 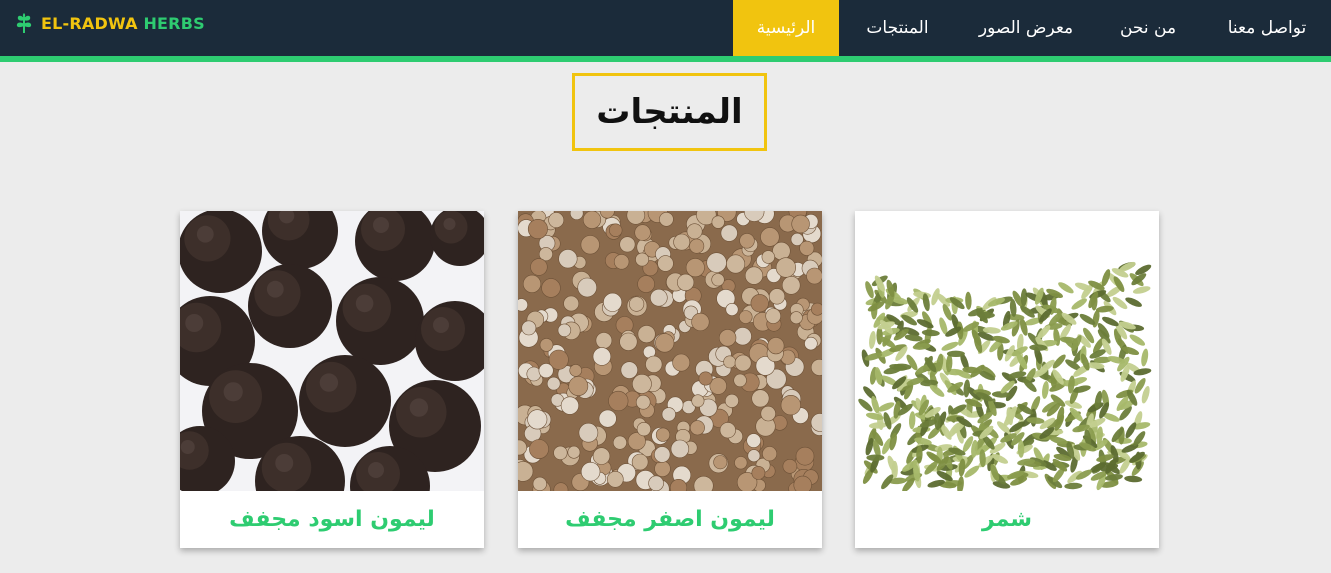 I want to click on nav-home: الرئيسية, so click(x=786, y=28).